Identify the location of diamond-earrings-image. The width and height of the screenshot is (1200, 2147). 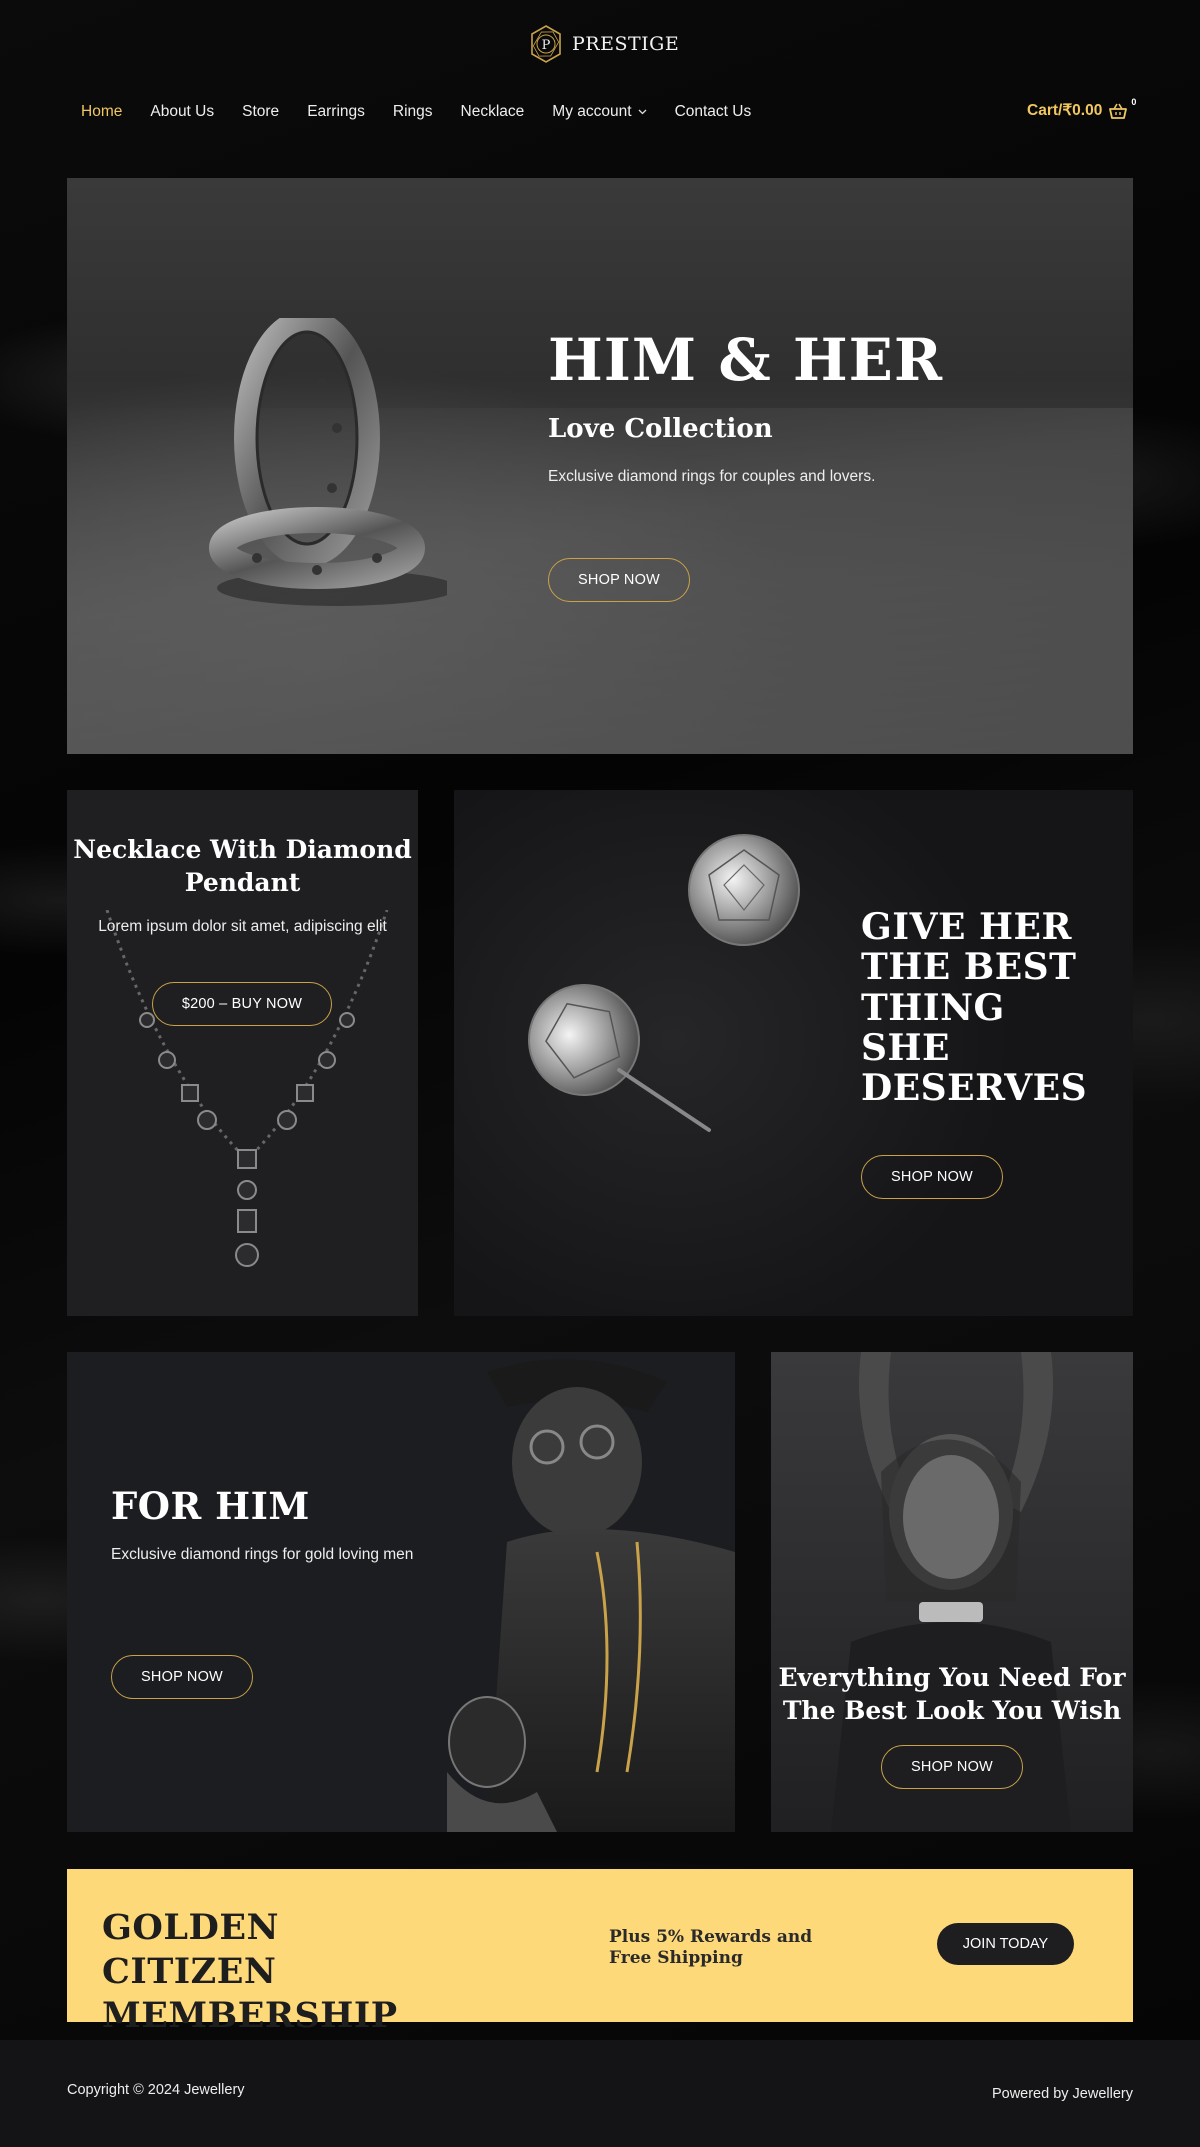
(664, 983).